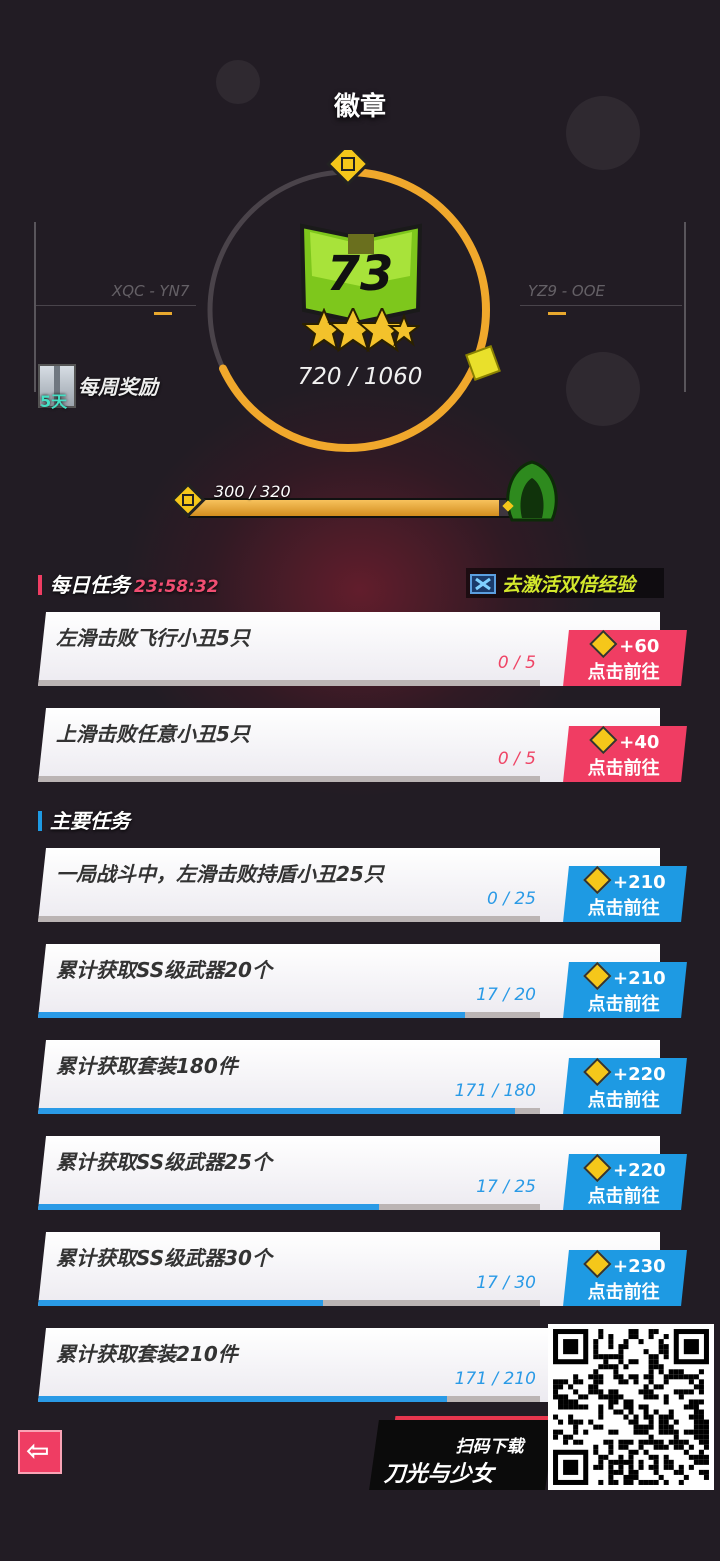 The image size is (720, 1561). What do you see at coordinates (40, 821) in the screenshot?
I see `main-header-bar` at bounding box center [40, 821].